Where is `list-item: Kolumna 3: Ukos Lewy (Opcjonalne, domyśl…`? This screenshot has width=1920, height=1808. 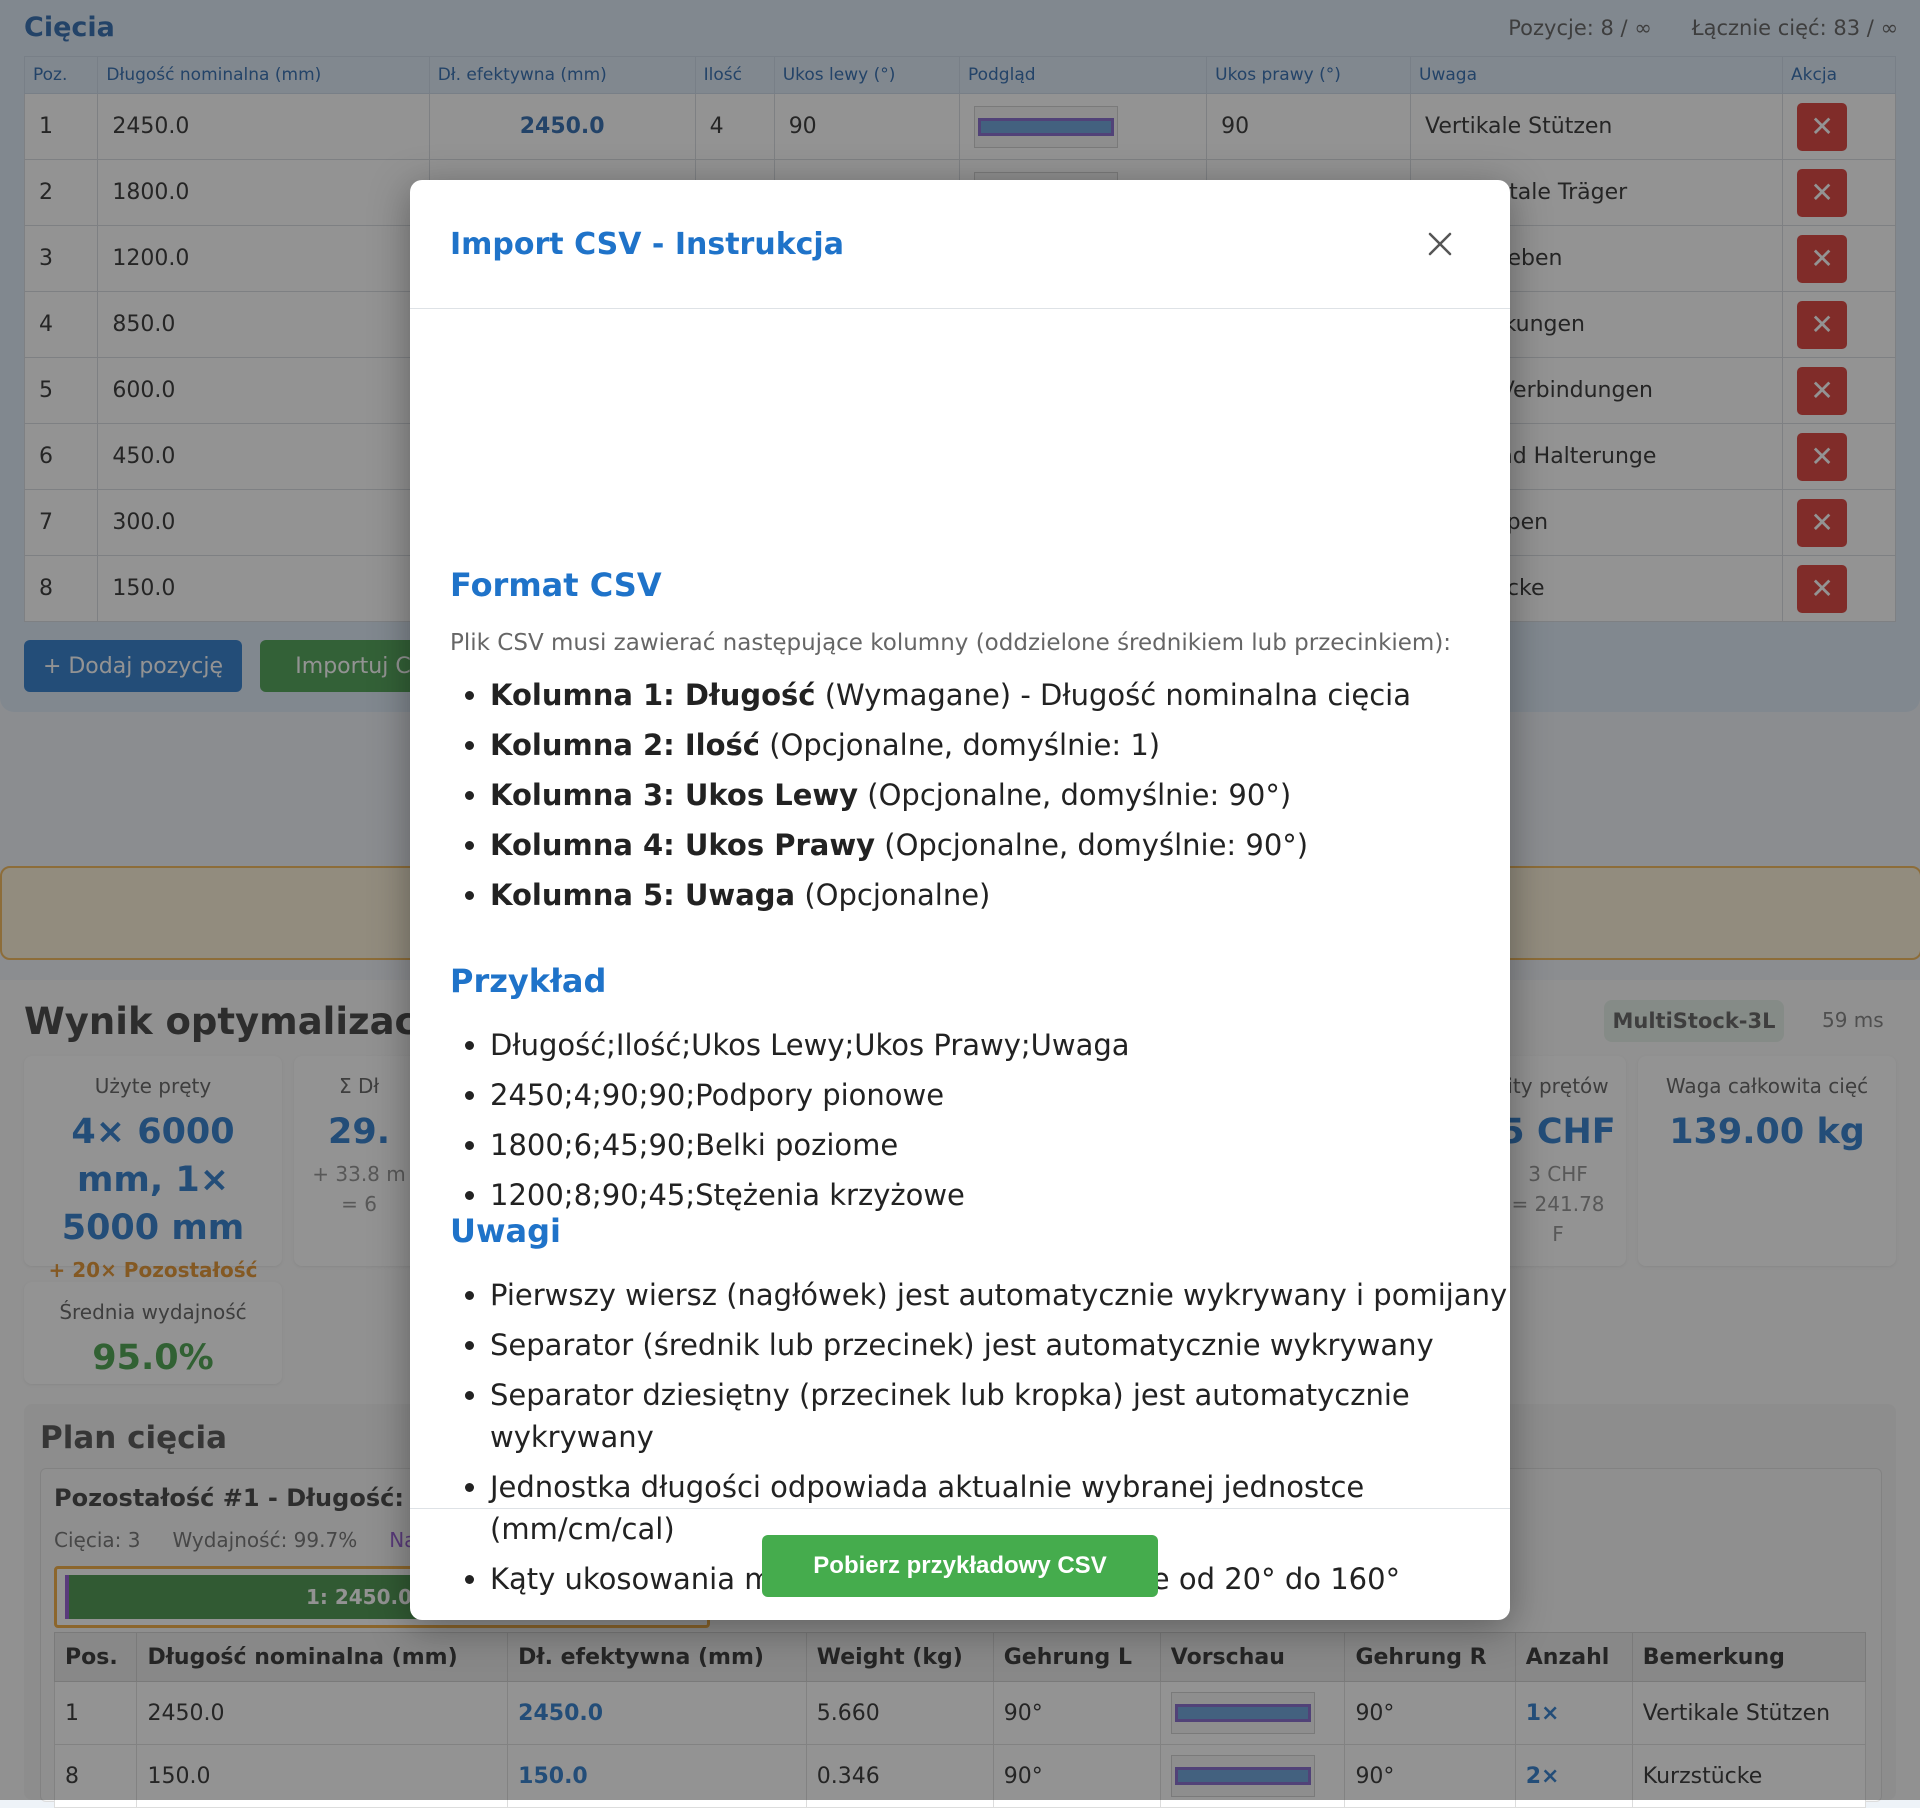
list-item: Kolumna 3: Ukos Lewy (Opcjonalne, domyśl… is located at coordinates (1000, 795).